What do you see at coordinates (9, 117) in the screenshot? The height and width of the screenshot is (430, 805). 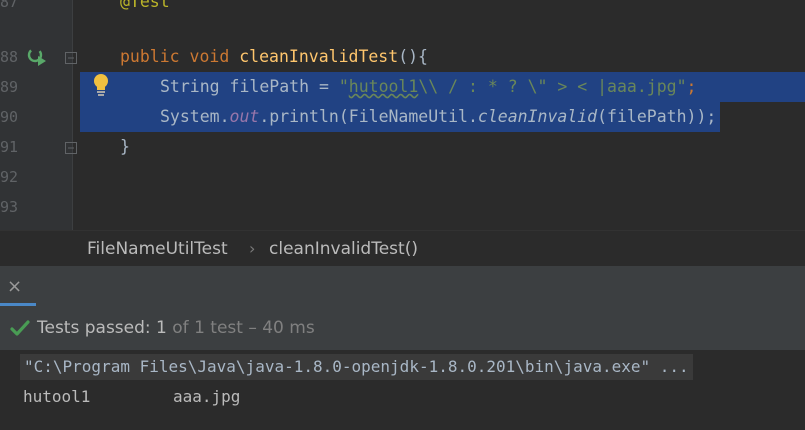 I see `line-number: 90` at bounding box center [9, 117].